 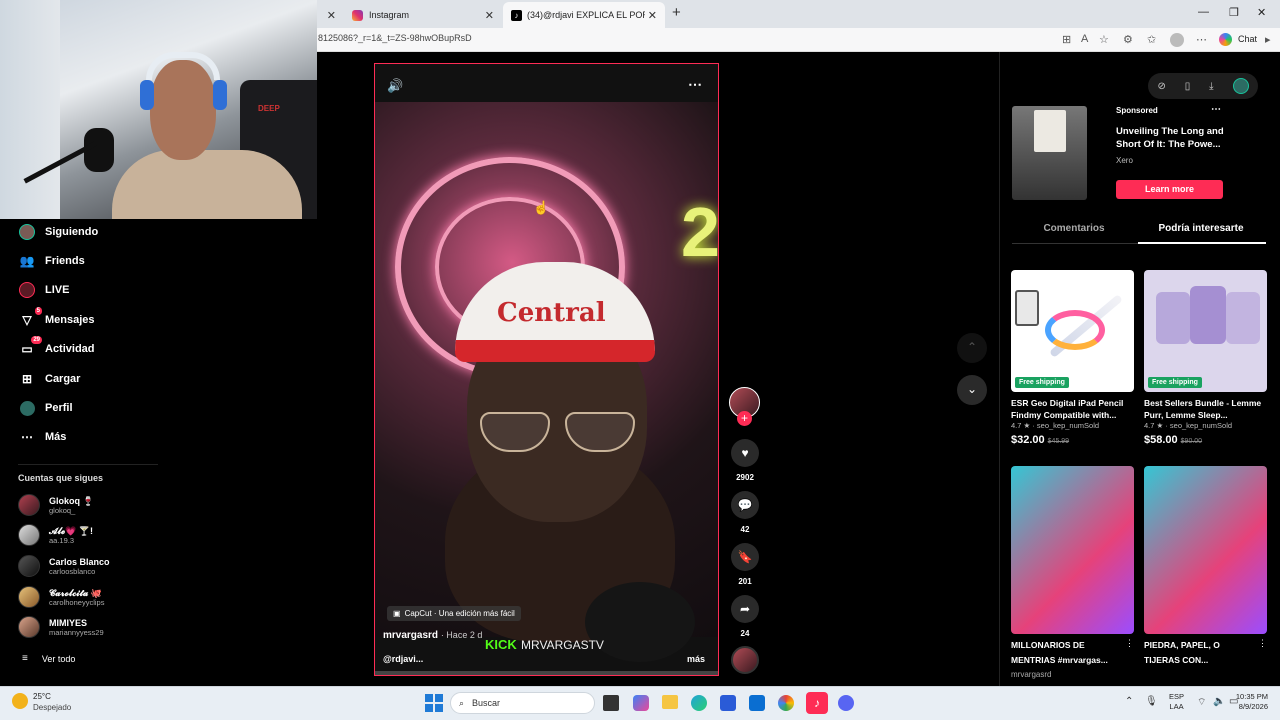 What do you see at coordinates (29, 627) in the screenshot?
I see `avatar` at bounding box center [29, 627].